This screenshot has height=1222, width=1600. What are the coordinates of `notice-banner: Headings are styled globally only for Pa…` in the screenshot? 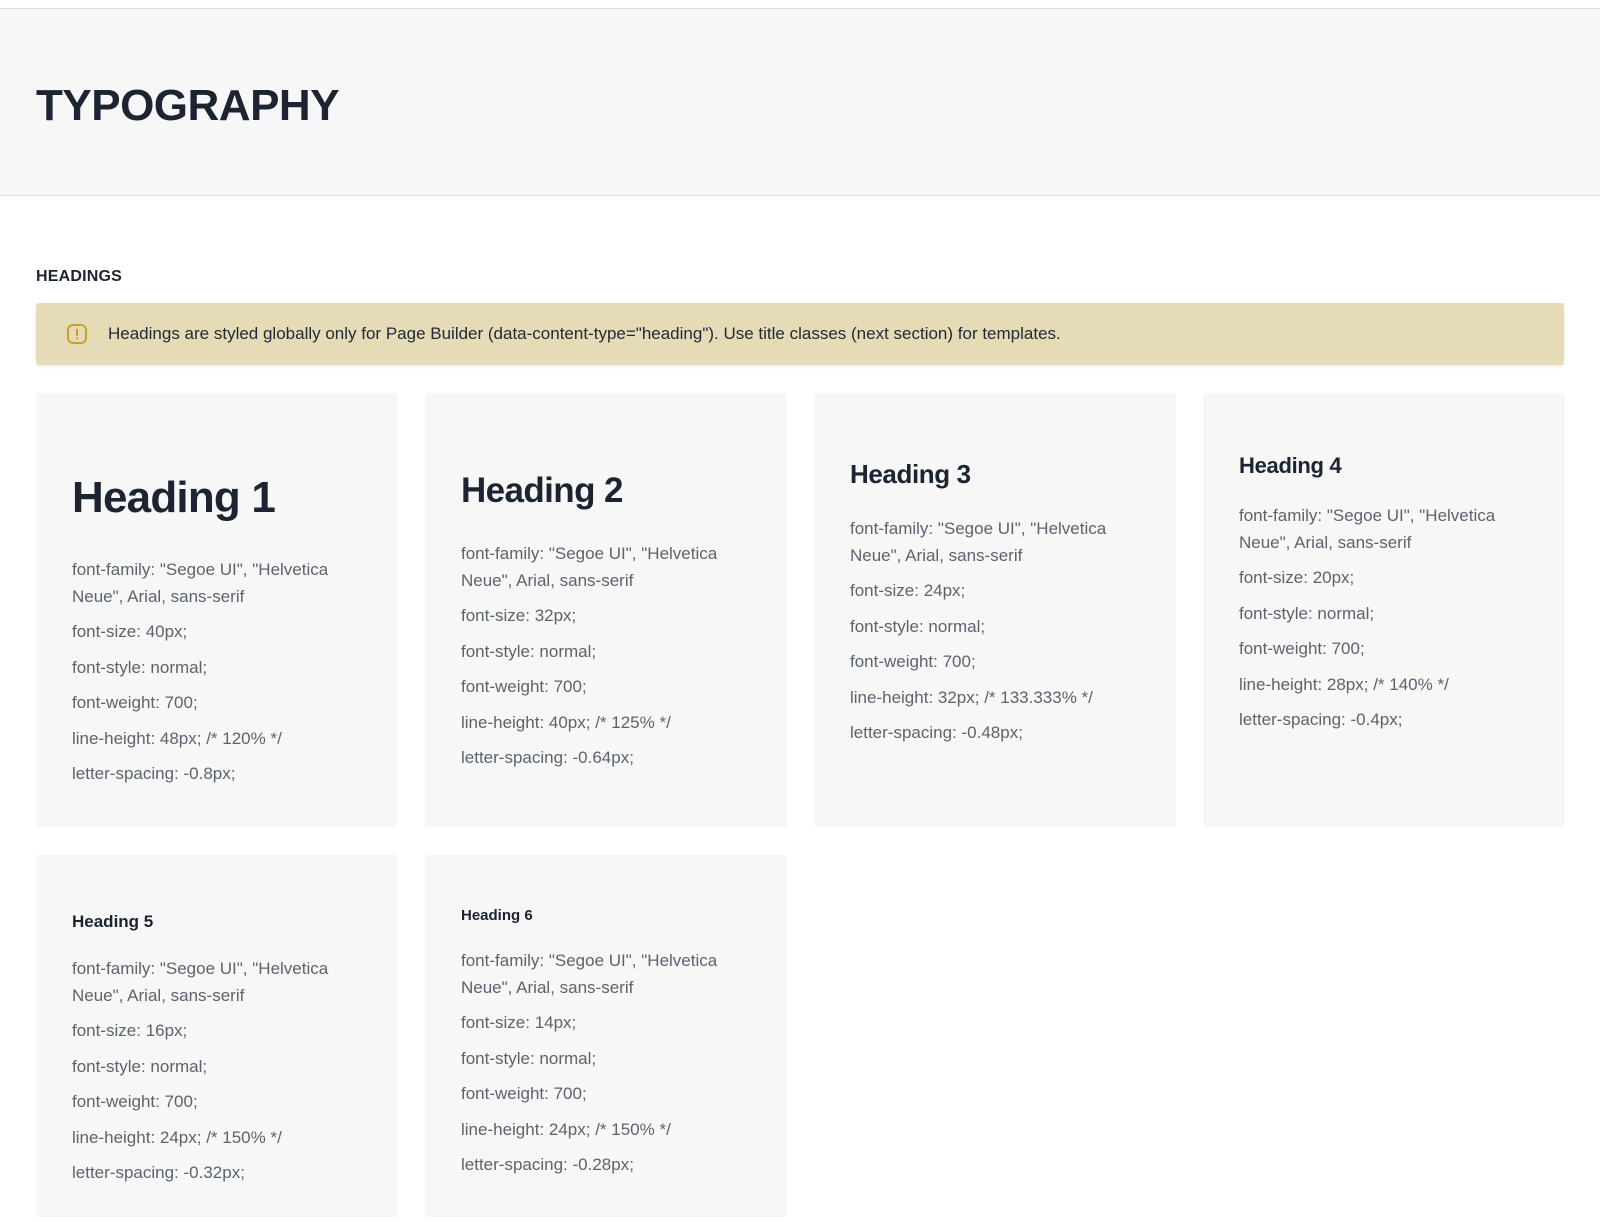 It's located at (800, 334).